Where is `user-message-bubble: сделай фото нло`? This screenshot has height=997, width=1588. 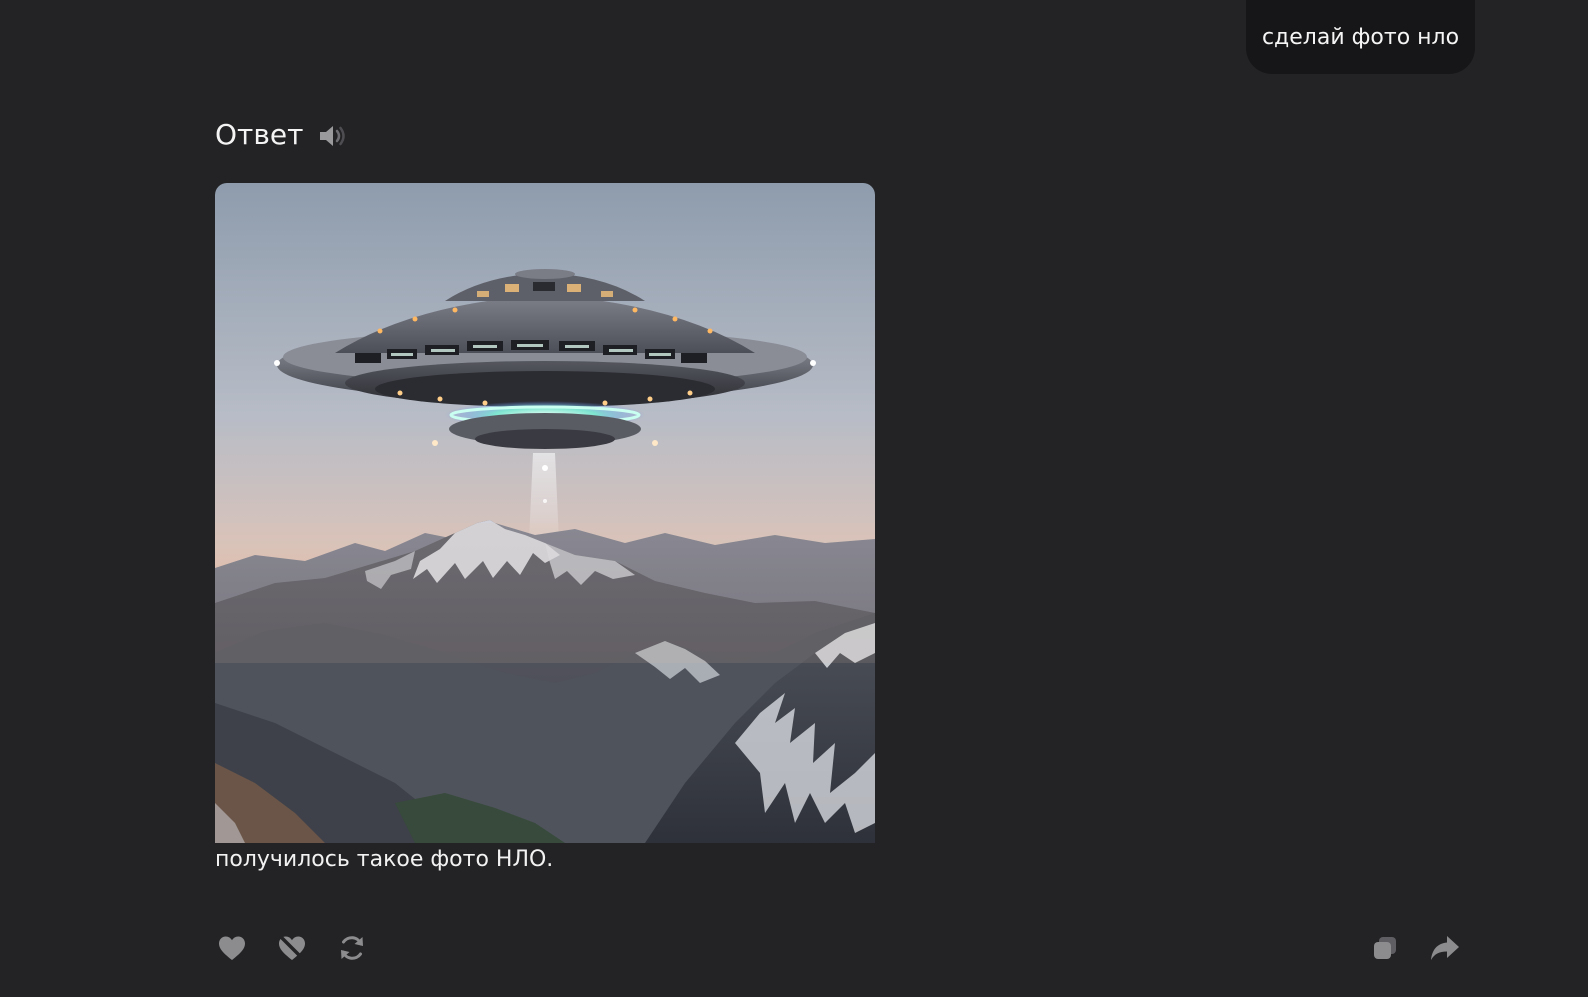
user-message-bubble: сделай фото нло is located at coordinates (1360, 37).